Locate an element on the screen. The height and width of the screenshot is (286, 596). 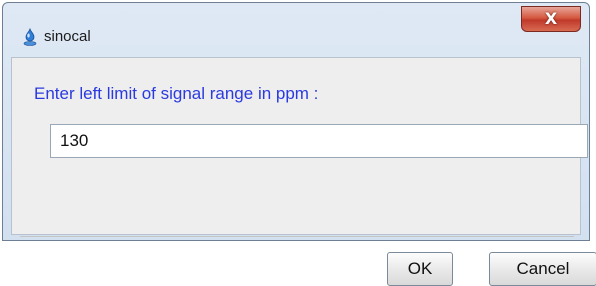
cancel-button: Cancel is located at coordinates (542, 269).